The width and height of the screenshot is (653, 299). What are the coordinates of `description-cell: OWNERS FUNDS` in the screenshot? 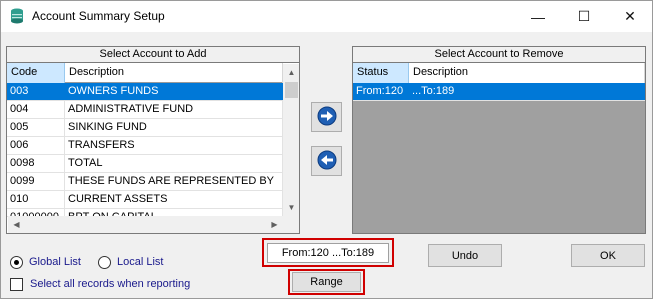 It's located at (174, 91).